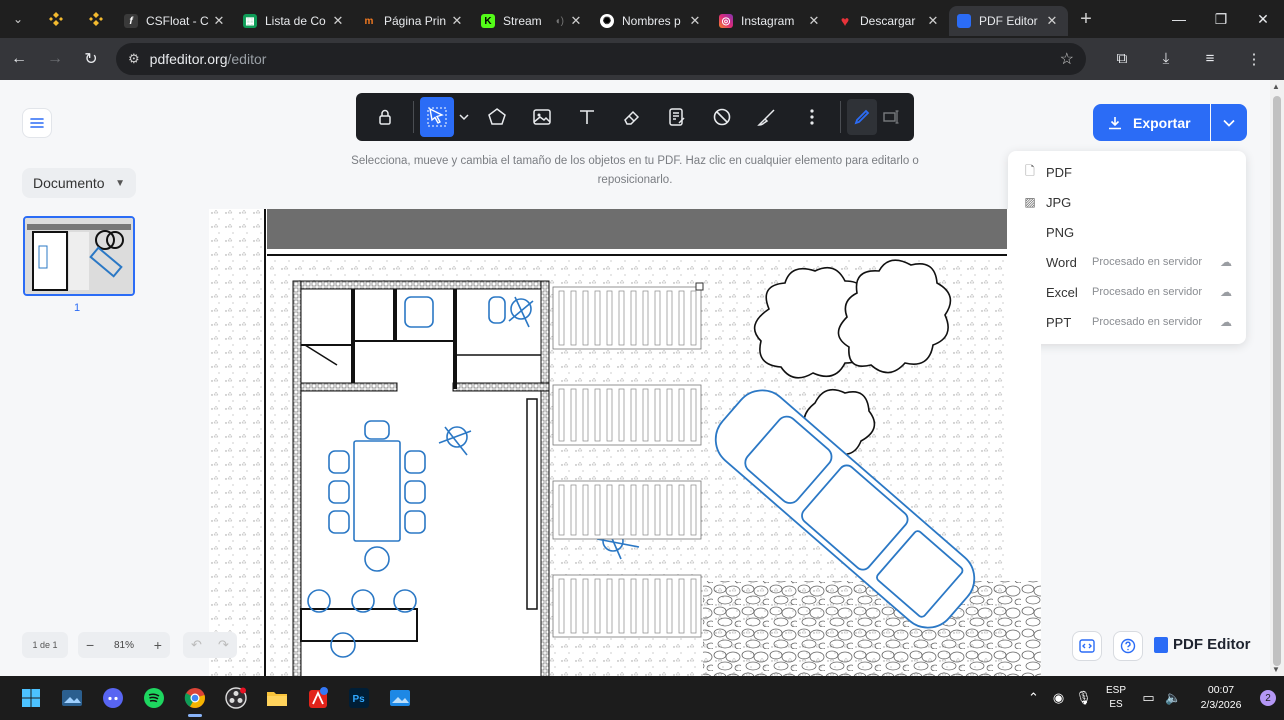 Image resolution: width=1284 pixels, height=720 pixels. Describe the element at coordinates (1229, 122) in the screenshot. I see `export-dropdown-toggle` at that location.